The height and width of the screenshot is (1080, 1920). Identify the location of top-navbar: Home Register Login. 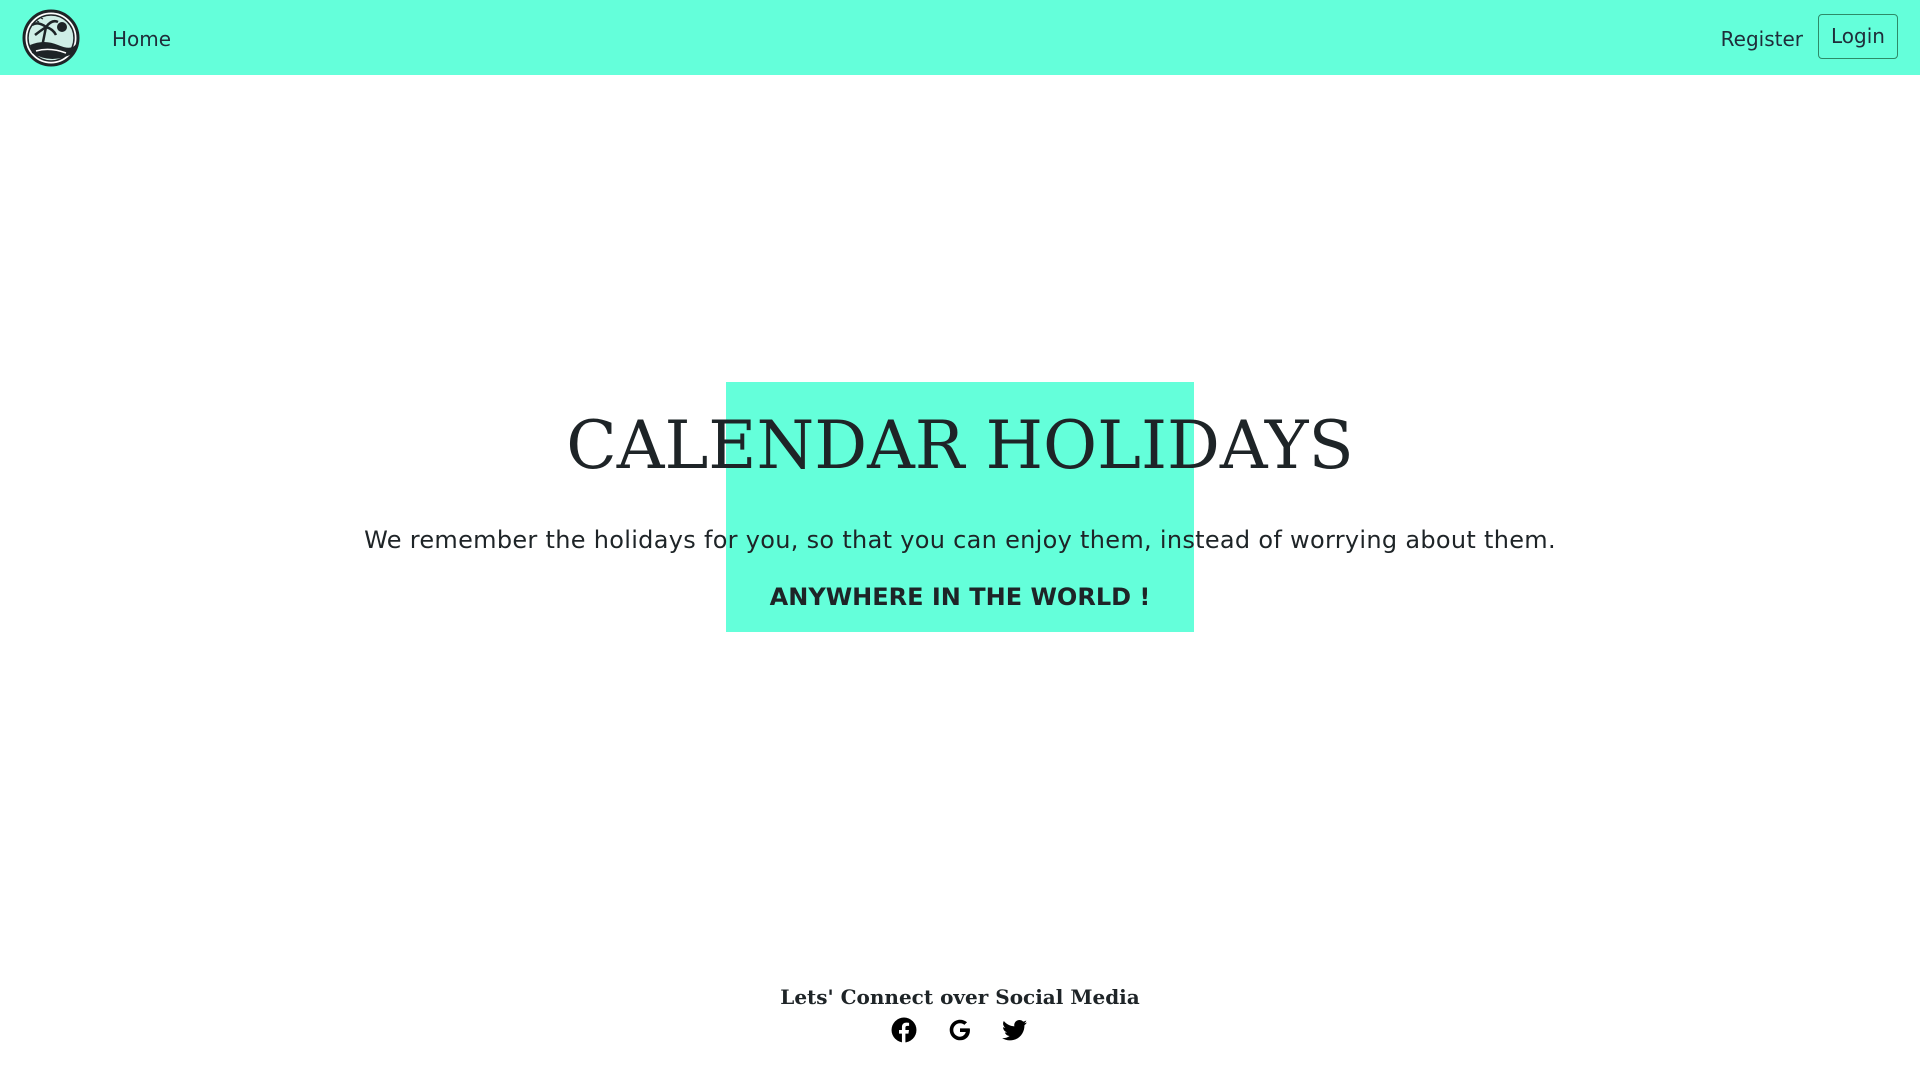
(960, 37).